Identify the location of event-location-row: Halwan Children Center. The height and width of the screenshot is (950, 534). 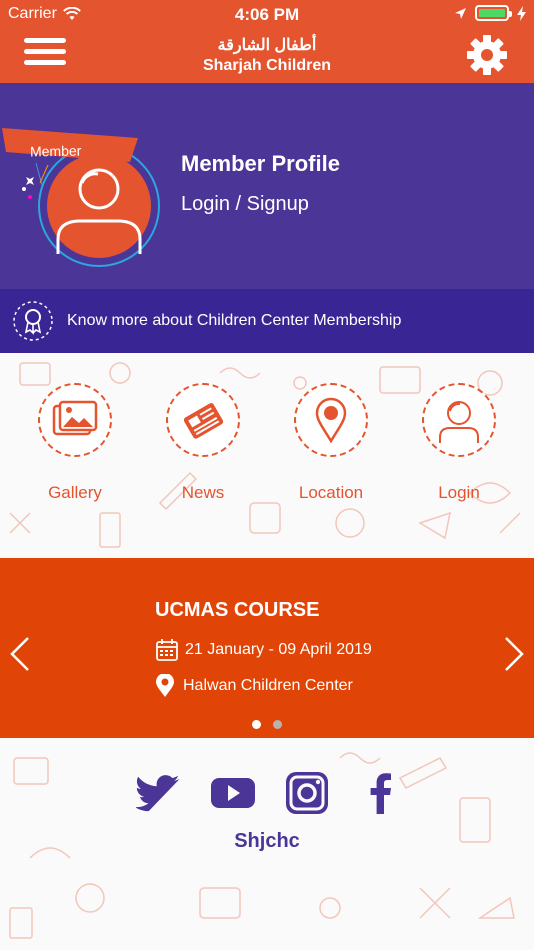
(254, 686).